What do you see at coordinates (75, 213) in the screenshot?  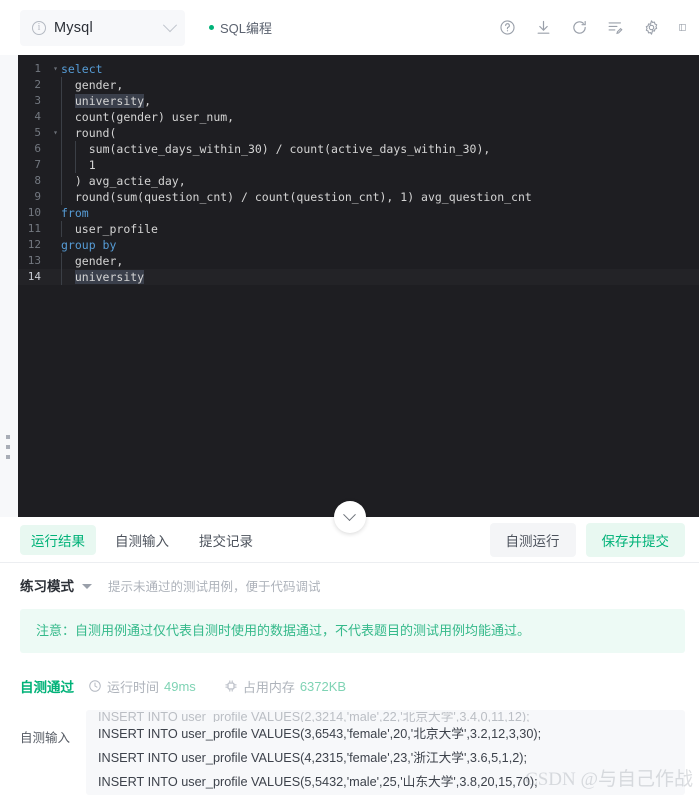 I see `code-text: from` at bounding box center [75, 213].